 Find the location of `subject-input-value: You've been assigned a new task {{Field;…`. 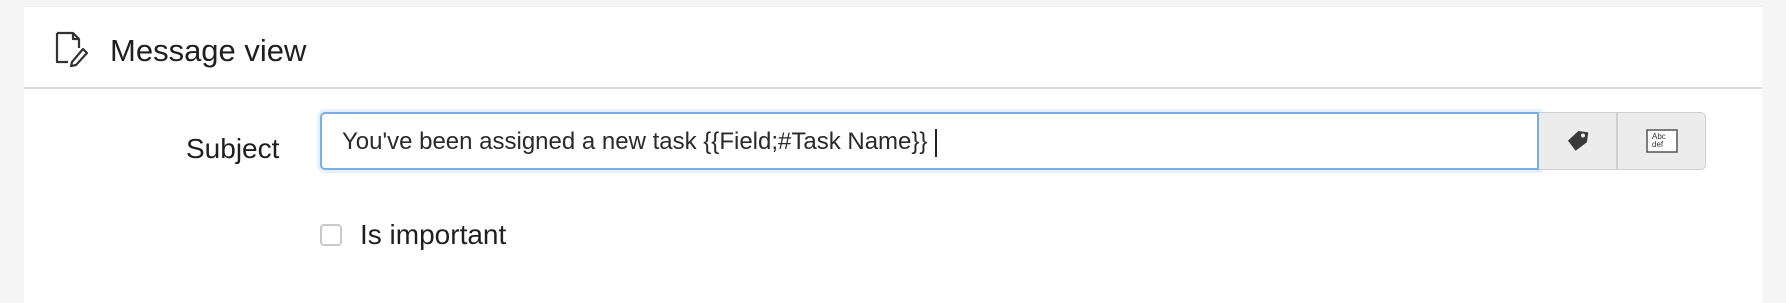

subject-input-value: You've been assigned a new task {{Field;… is located at coordinates (640, 142).